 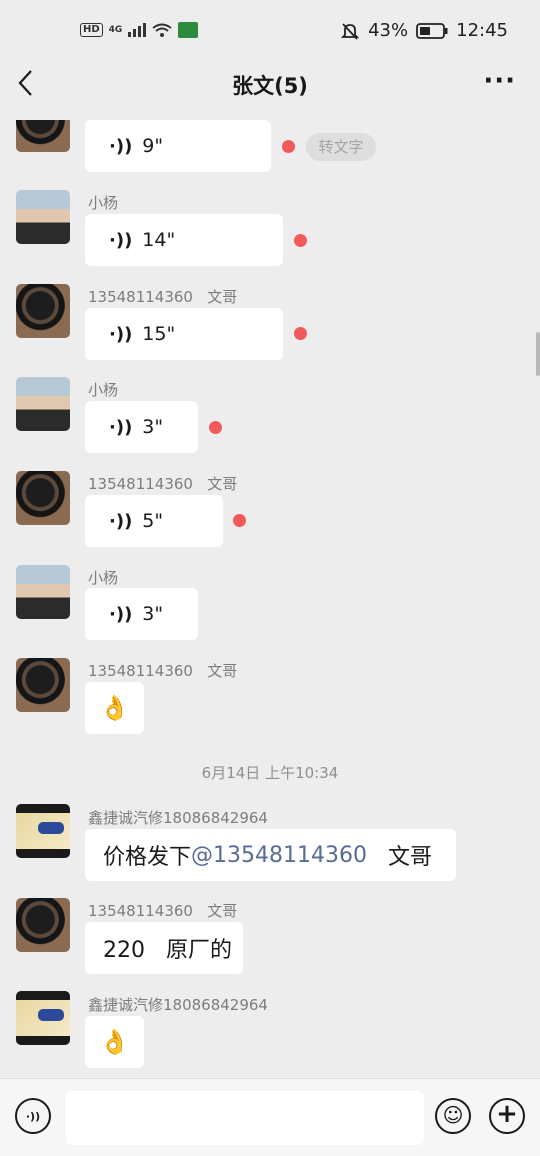 I want to click on plus-glyph: +, so click(x=507, y=1114).